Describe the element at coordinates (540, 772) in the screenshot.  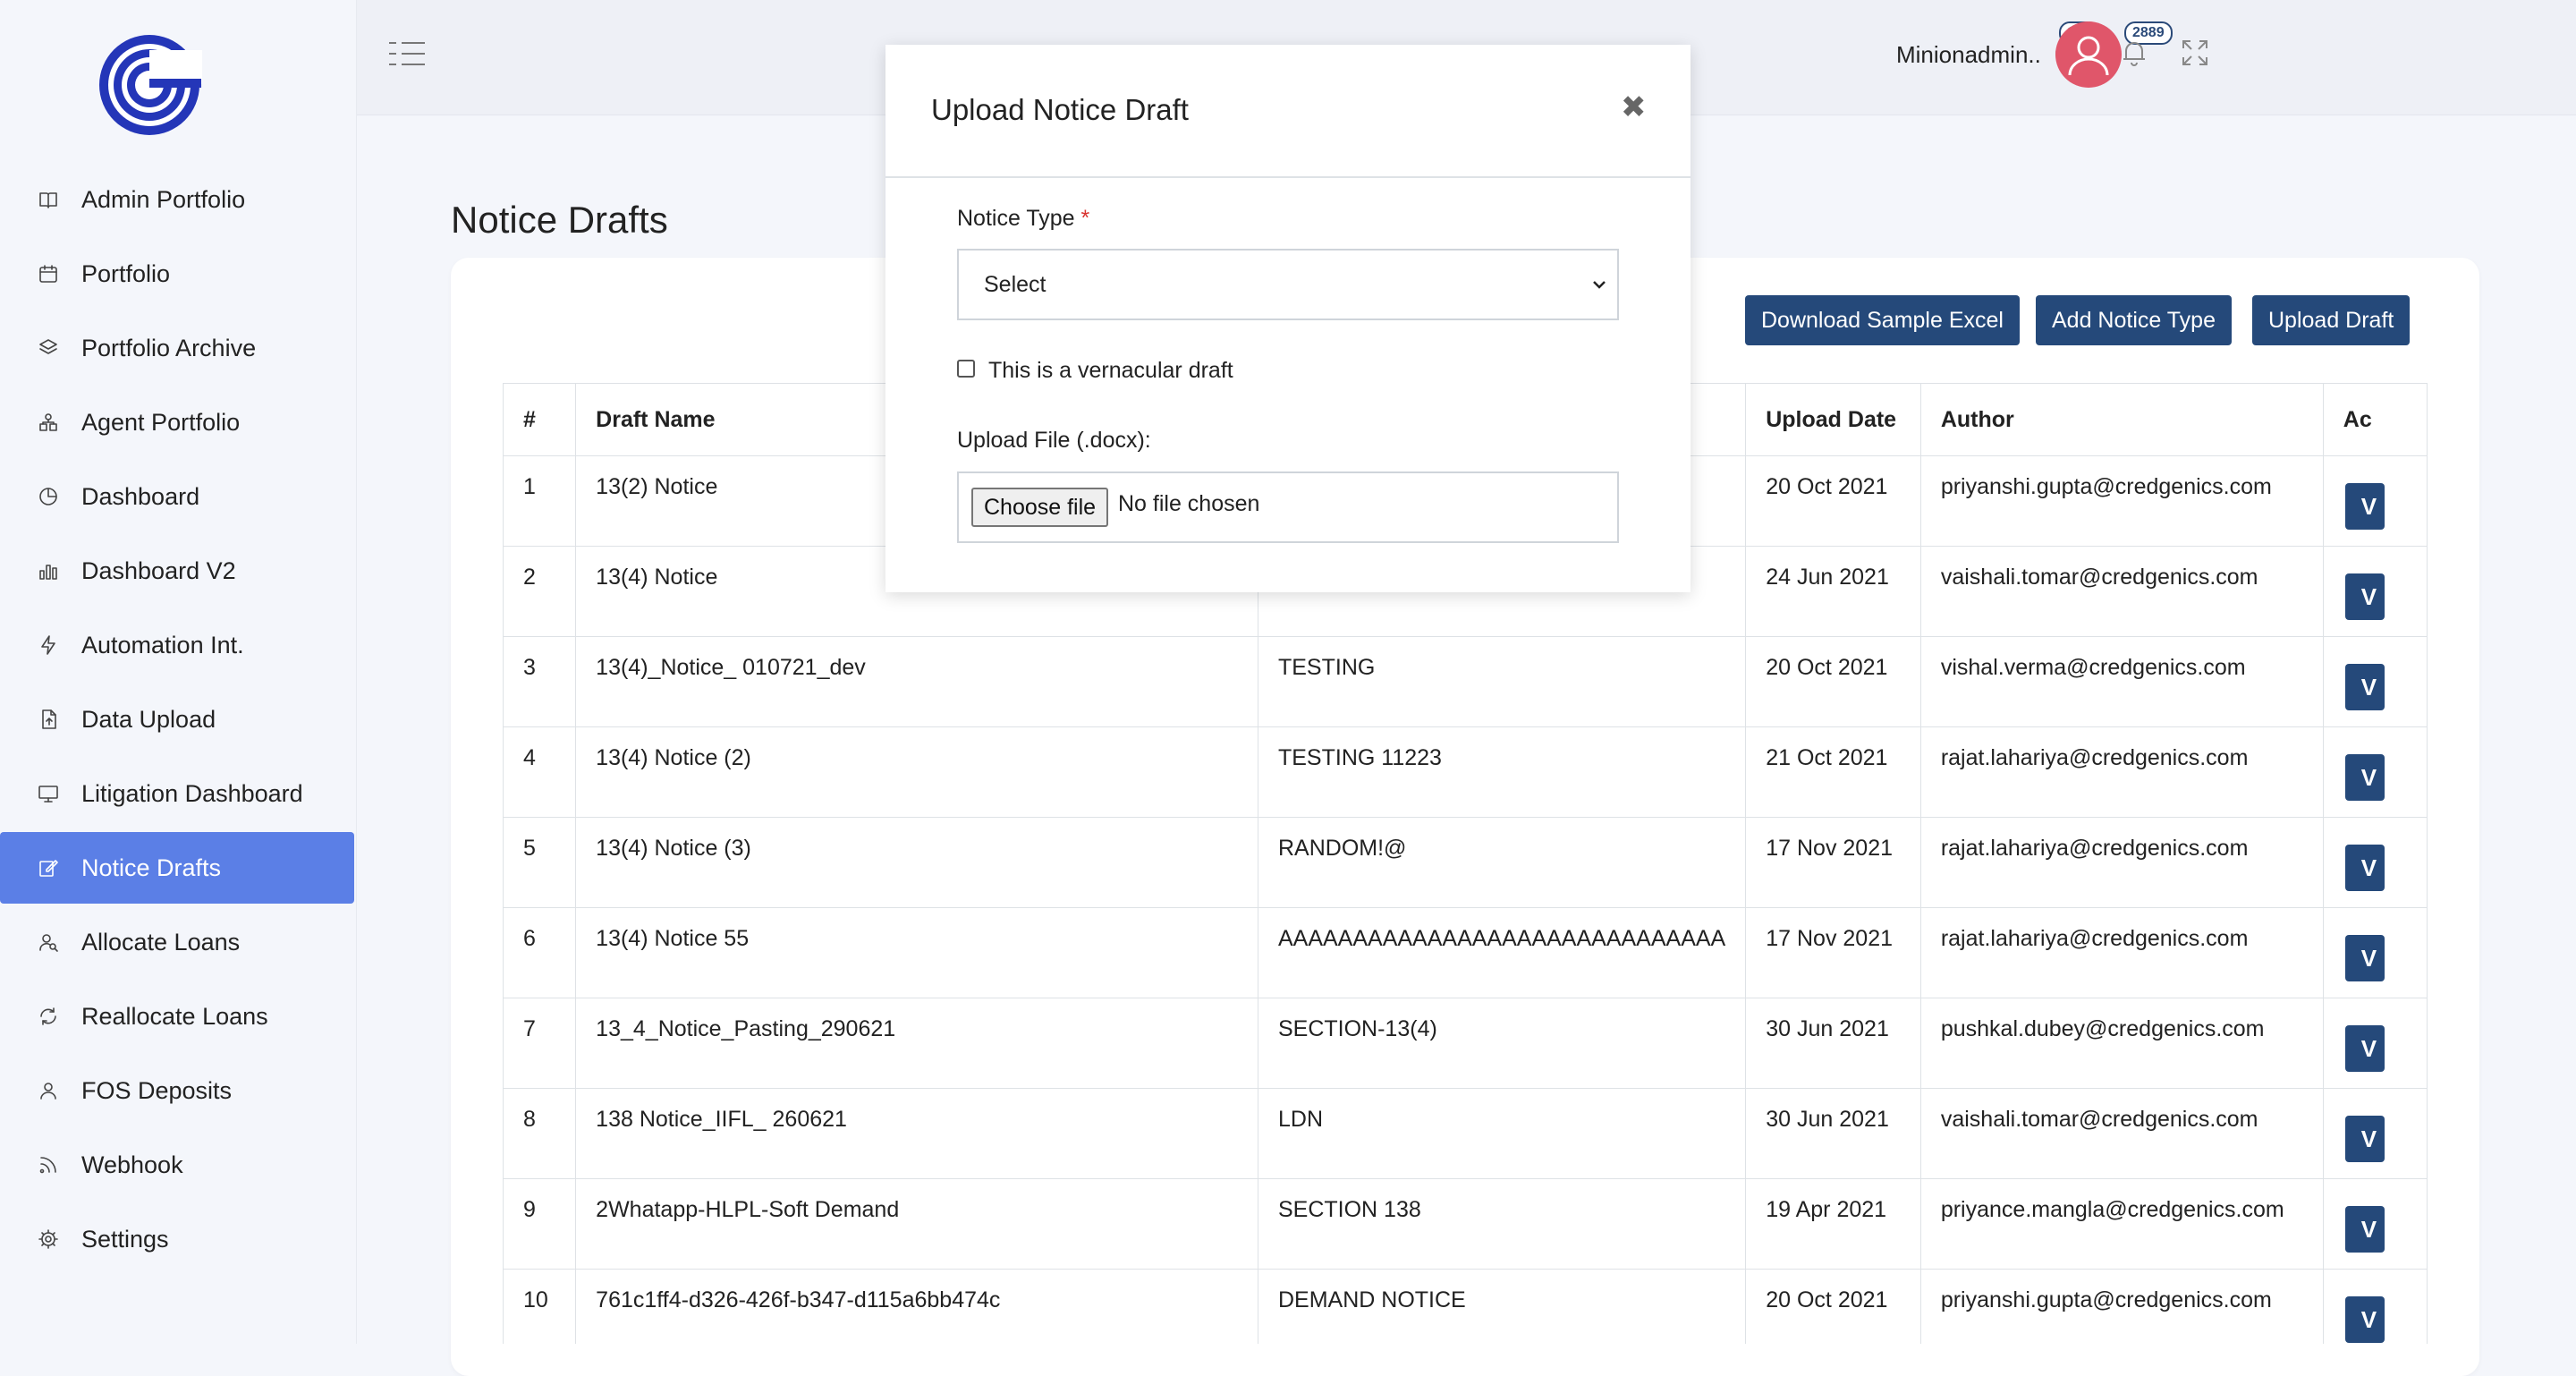
I see `row-number: 4` at that location.